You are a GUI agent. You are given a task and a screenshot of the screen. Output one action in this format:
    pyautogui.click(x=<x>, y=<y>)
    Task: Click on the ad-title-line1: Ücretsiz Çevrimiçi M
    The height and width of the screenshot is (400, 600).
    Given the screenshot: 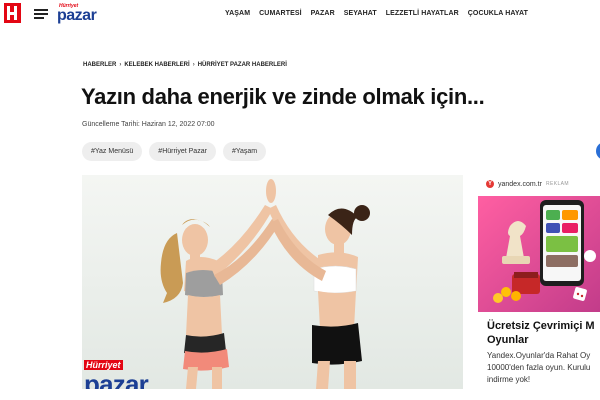 What is the action you would take?
    pyautogui.click(x=541, y=326)
    